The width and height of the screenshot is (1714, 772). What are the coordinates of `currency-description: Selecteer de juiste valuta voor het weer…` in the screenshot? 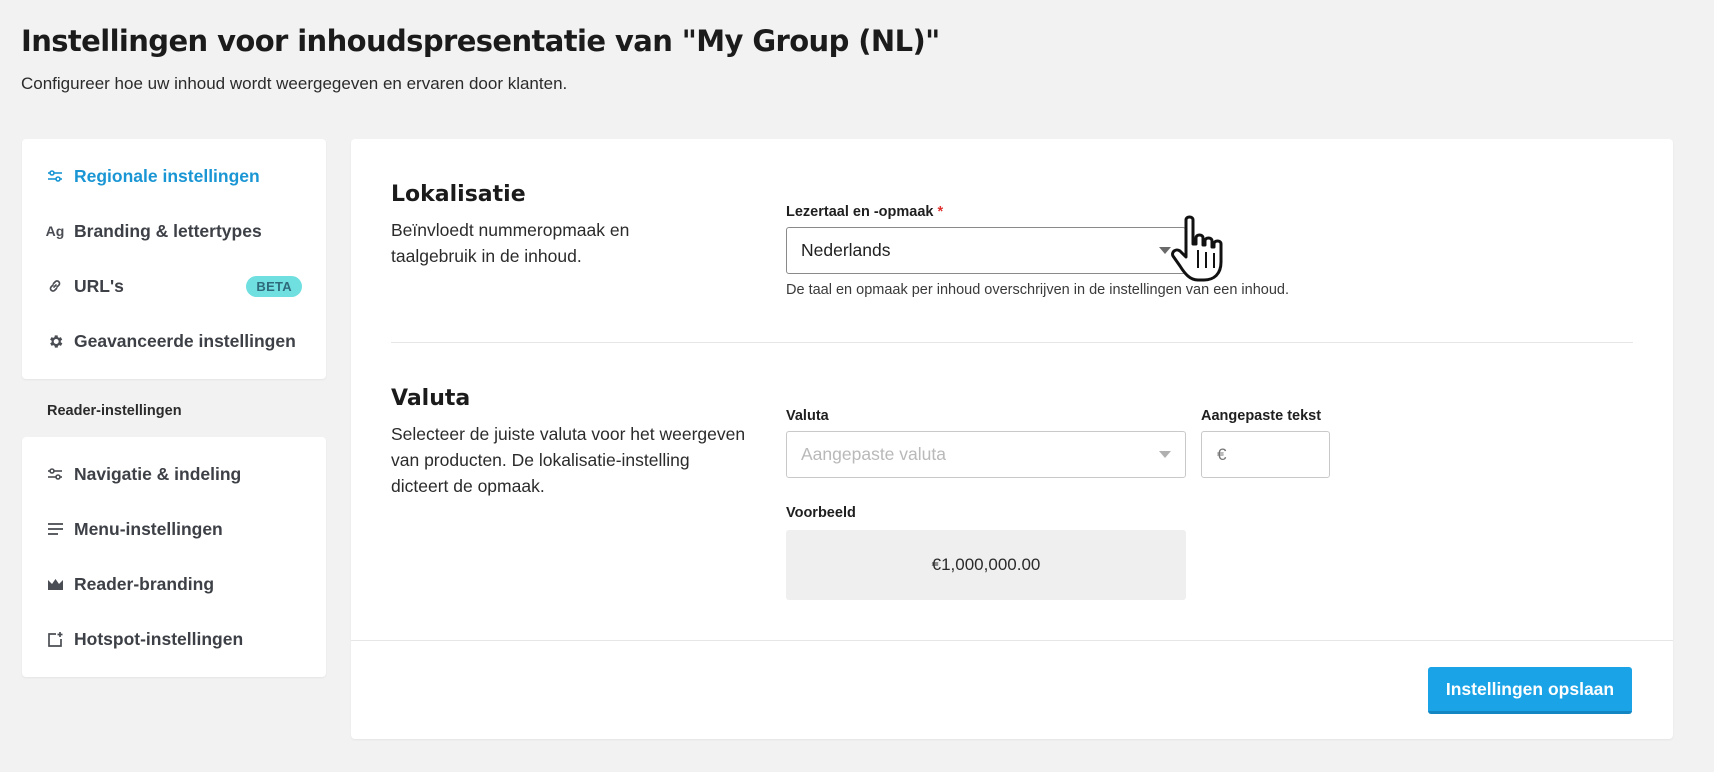 It's located at (568, 460).